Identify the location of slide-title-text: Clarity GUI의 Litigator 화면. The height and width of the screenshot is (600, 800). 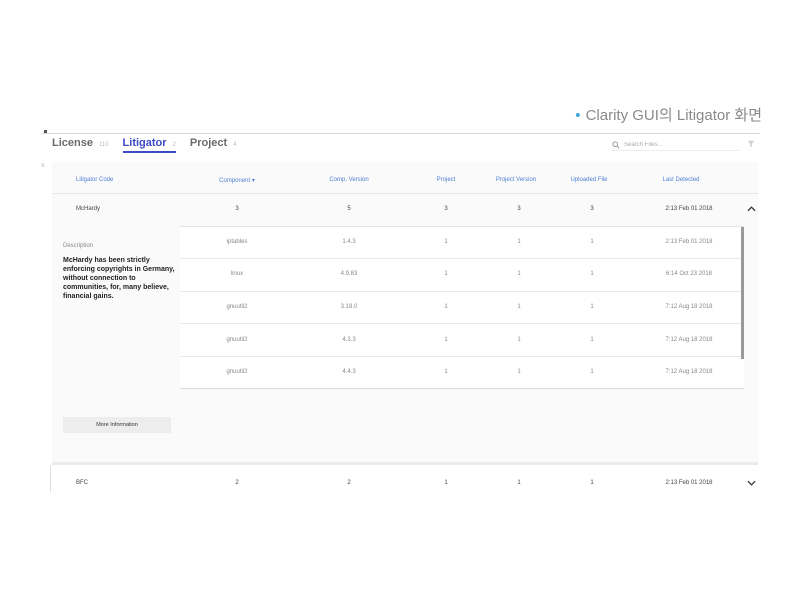
(673, 115).